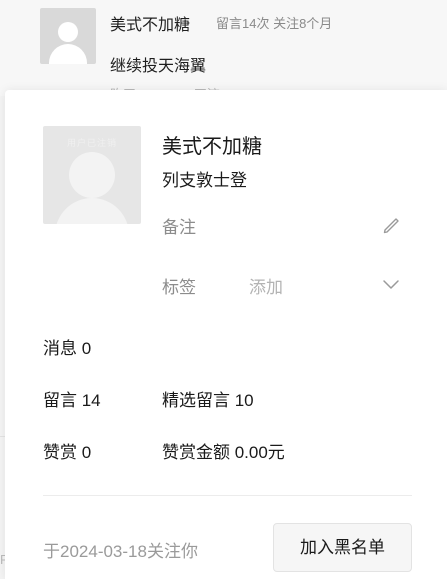  Describe the element at coordinates (204, 180) in the screenshot. I see `profile-location: 列支敦士登` at that location.